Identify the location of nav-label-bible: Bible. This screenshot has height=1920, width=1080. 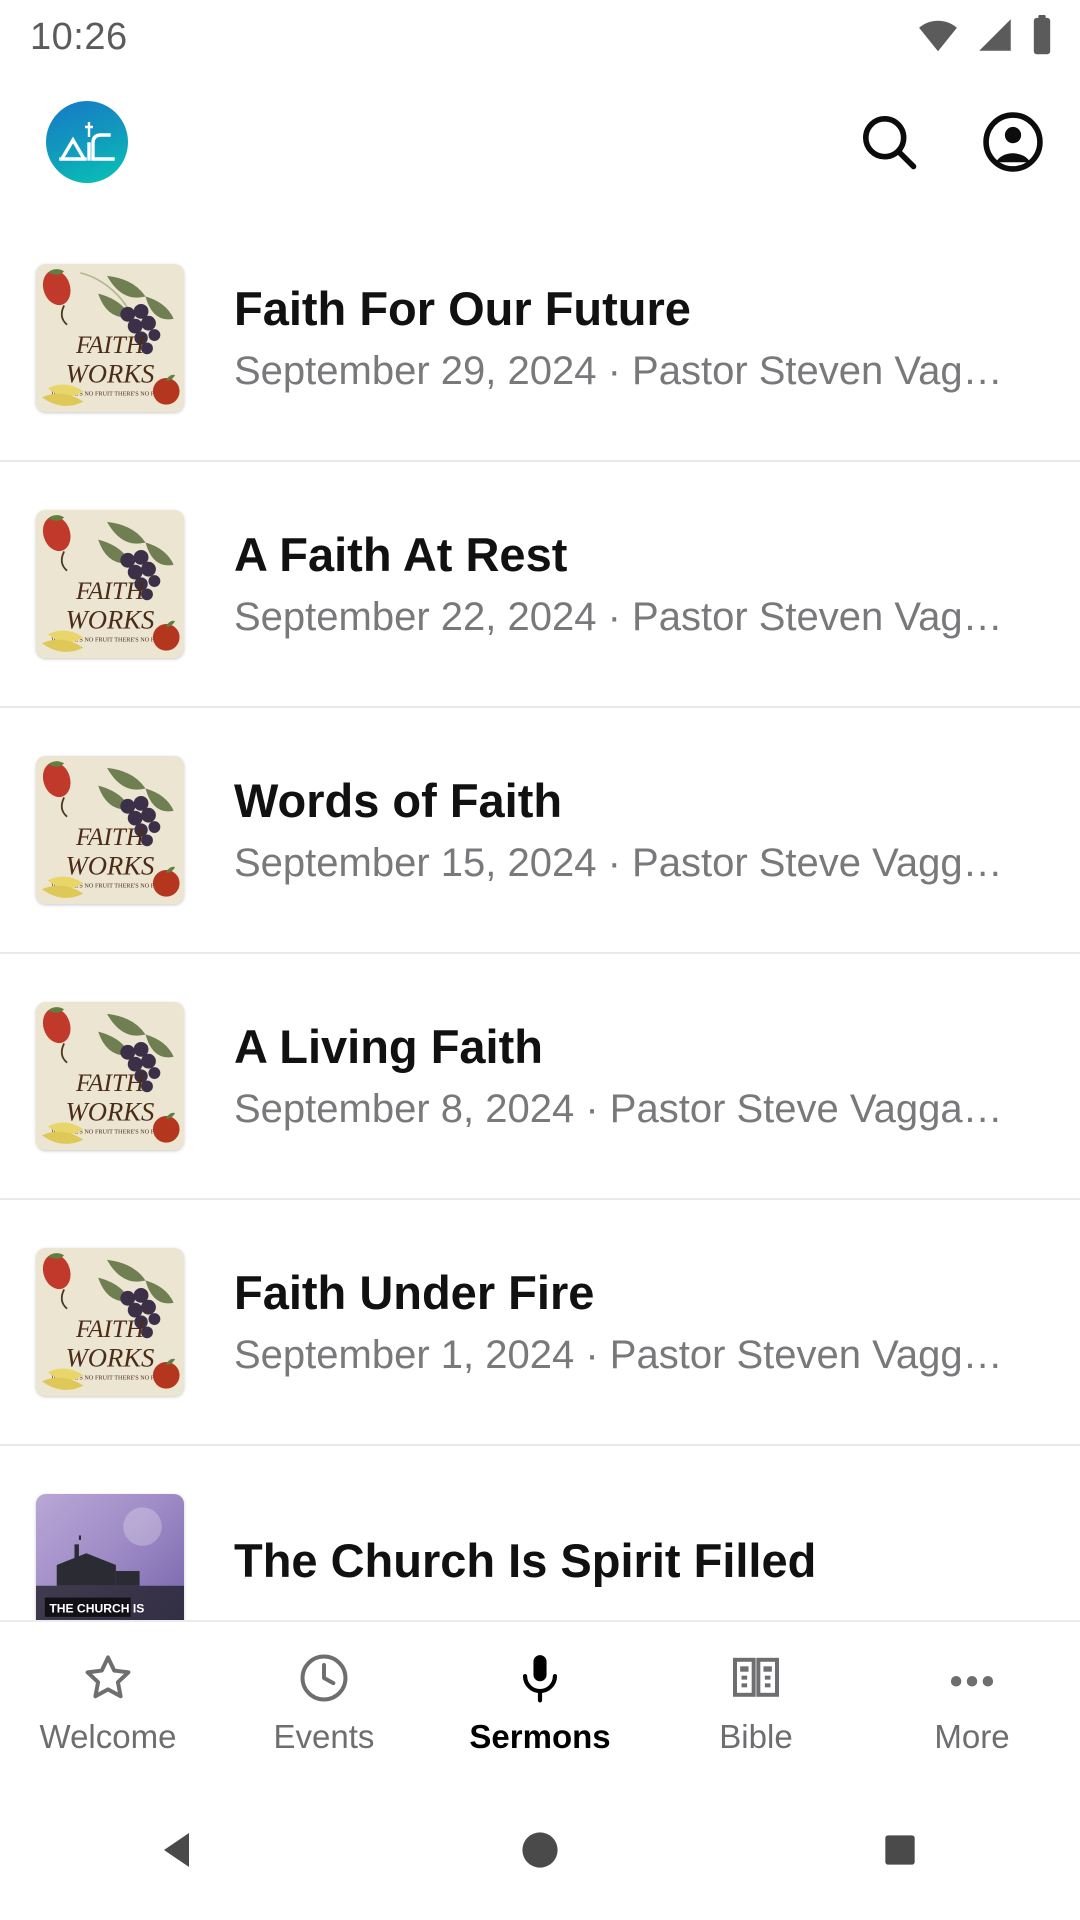
(756, 1736).